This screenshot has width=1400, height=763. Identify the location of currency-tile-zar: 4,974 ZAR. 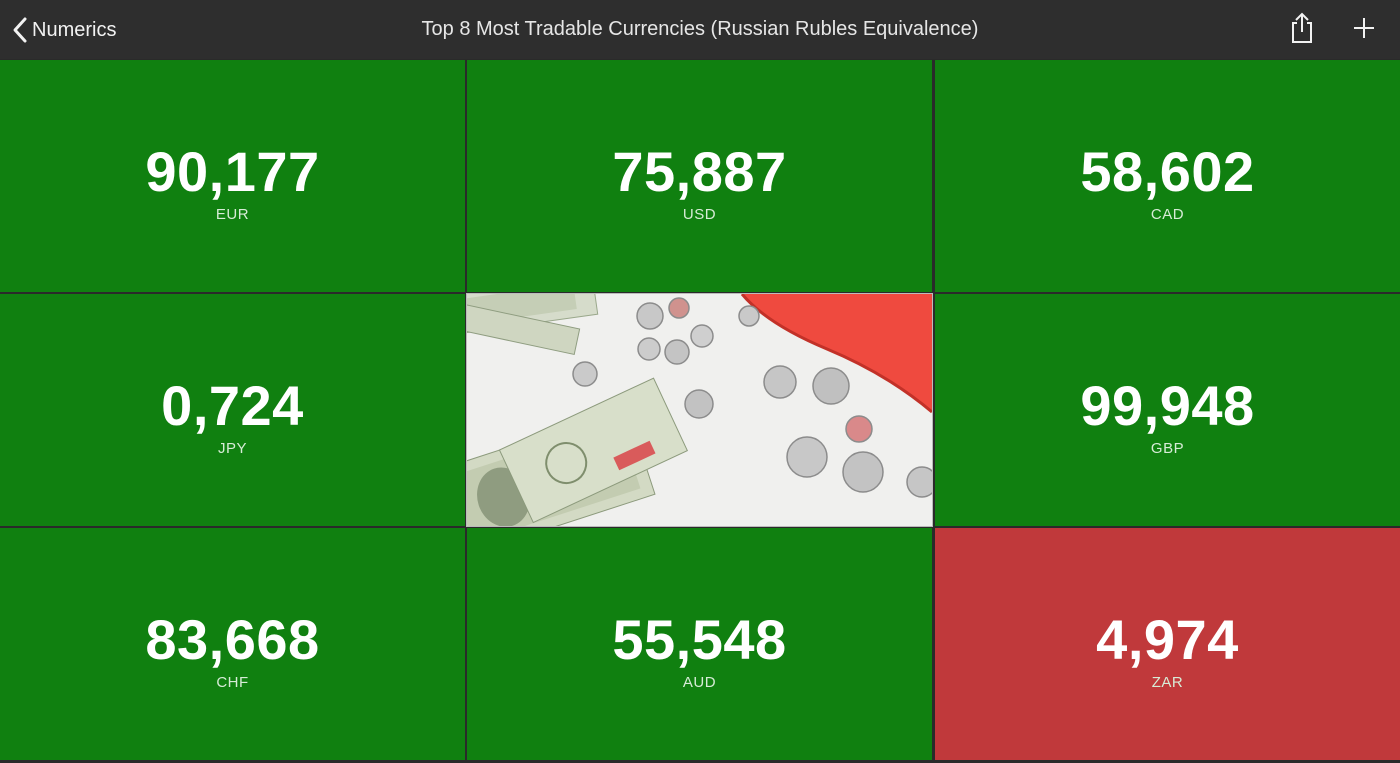
(1167, 644).